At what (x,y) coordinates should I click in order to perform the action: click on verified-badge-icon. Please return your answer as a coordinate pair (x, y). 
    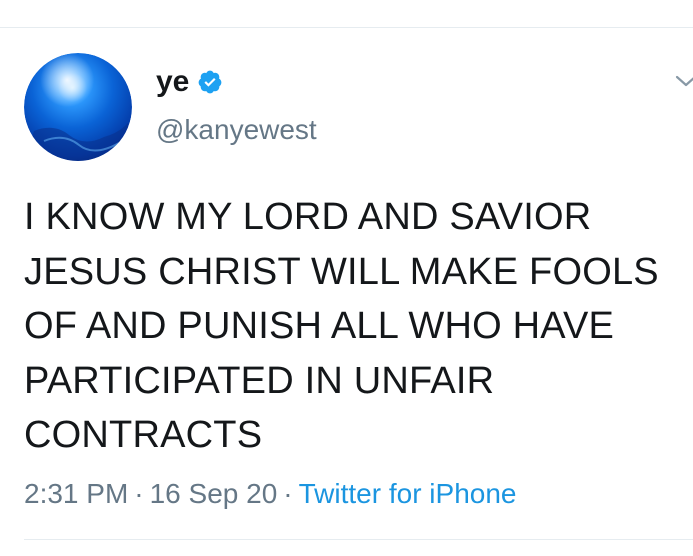
    Looking at the image, I should click on (210, 82).